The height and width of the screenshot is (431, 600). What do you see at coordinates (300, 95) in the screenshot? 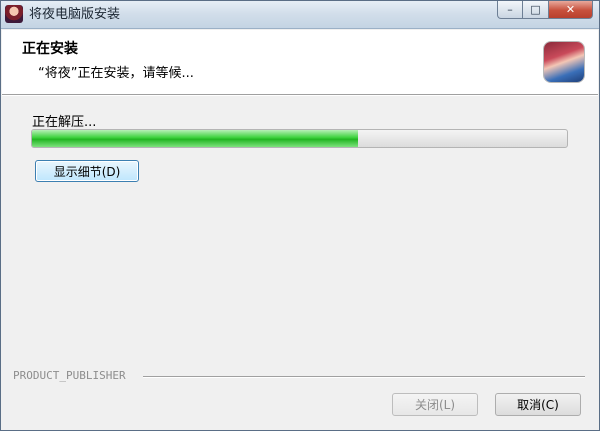
I see `header-divider` at bounding box center [300, 95].